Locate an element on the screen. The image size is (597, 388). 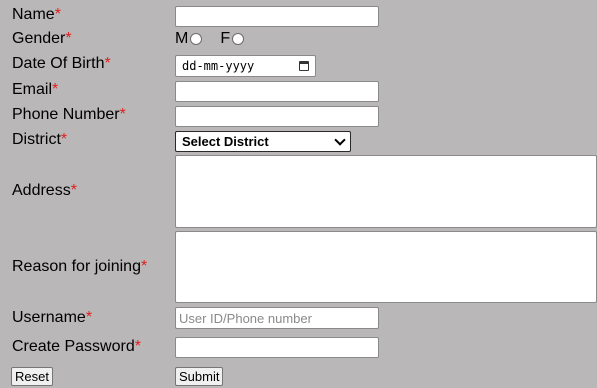
district-label: District* is located at coordinates (40, 139).